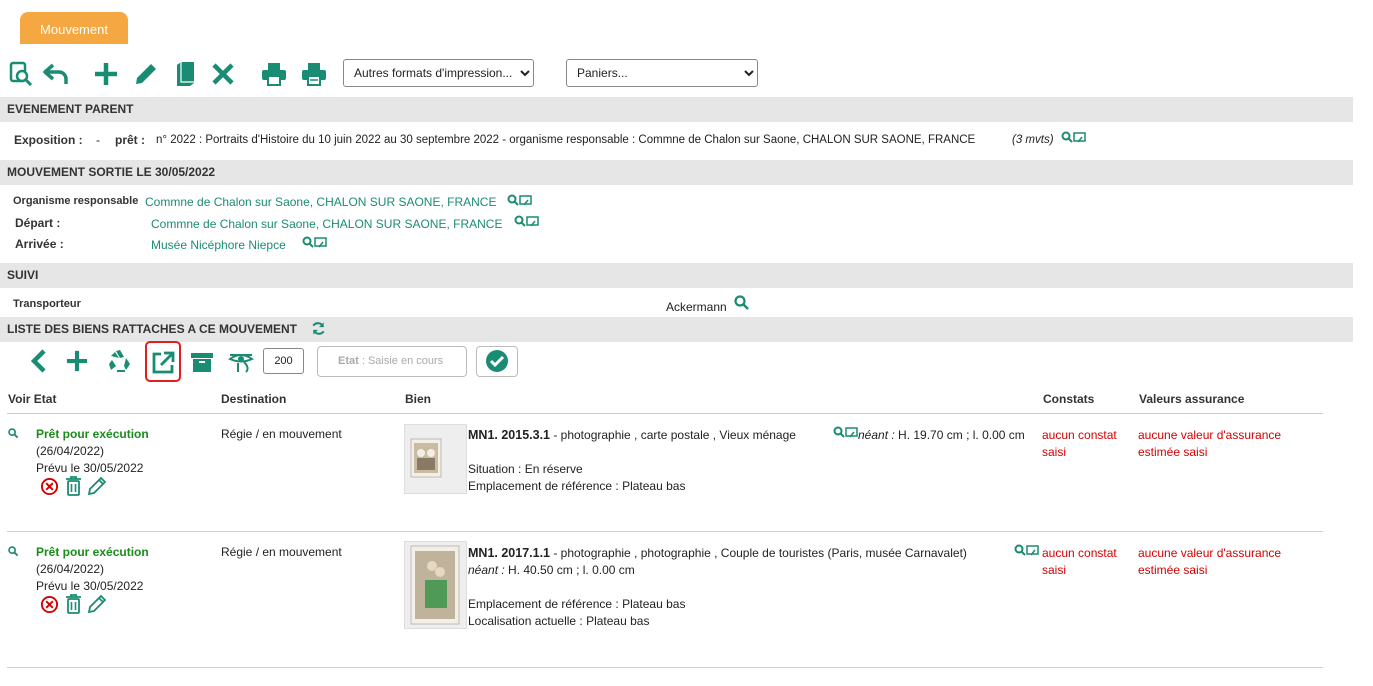 This screenshot has width=1373, height=686. Describe the element at coordinates (48, 140) in the screenshot. I see `exposition-label: Exposition :` at that location.